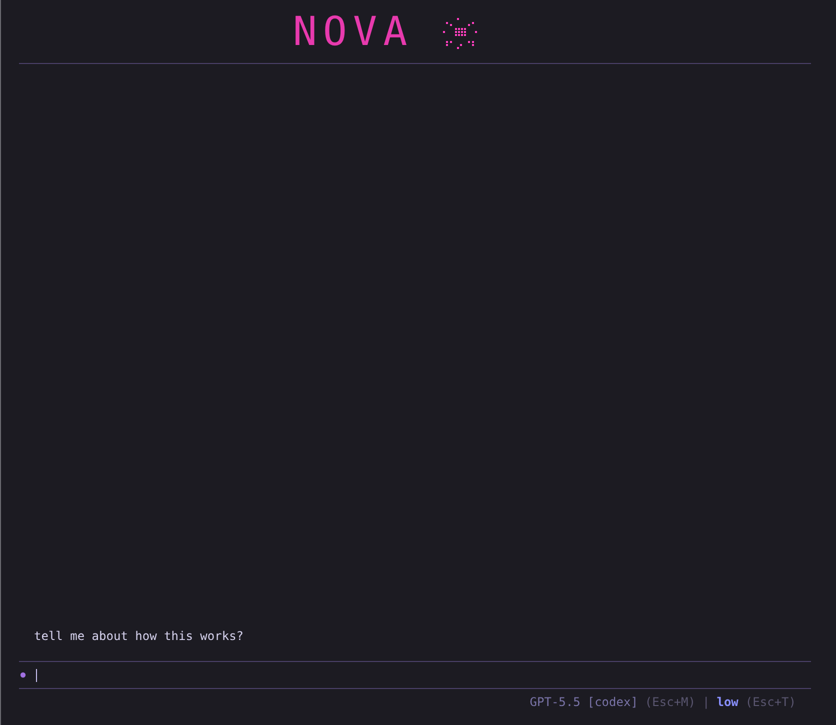 This screenshot has width=836, height=725. What do you see at coordinates (612, 702) in the screenshot?
I see `provider-label: [codex]` at bounding box center [612, 702].